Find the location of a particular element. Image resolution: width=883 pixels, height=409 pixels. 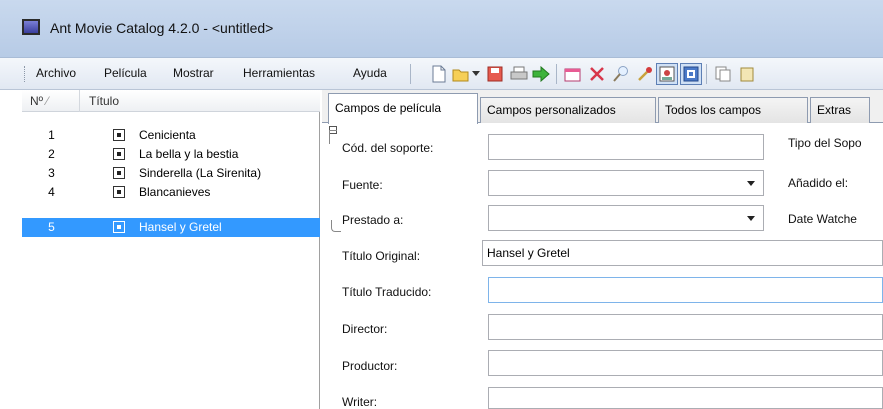

menu-herramientas: Herramientas is located at coordinates (279, 73).